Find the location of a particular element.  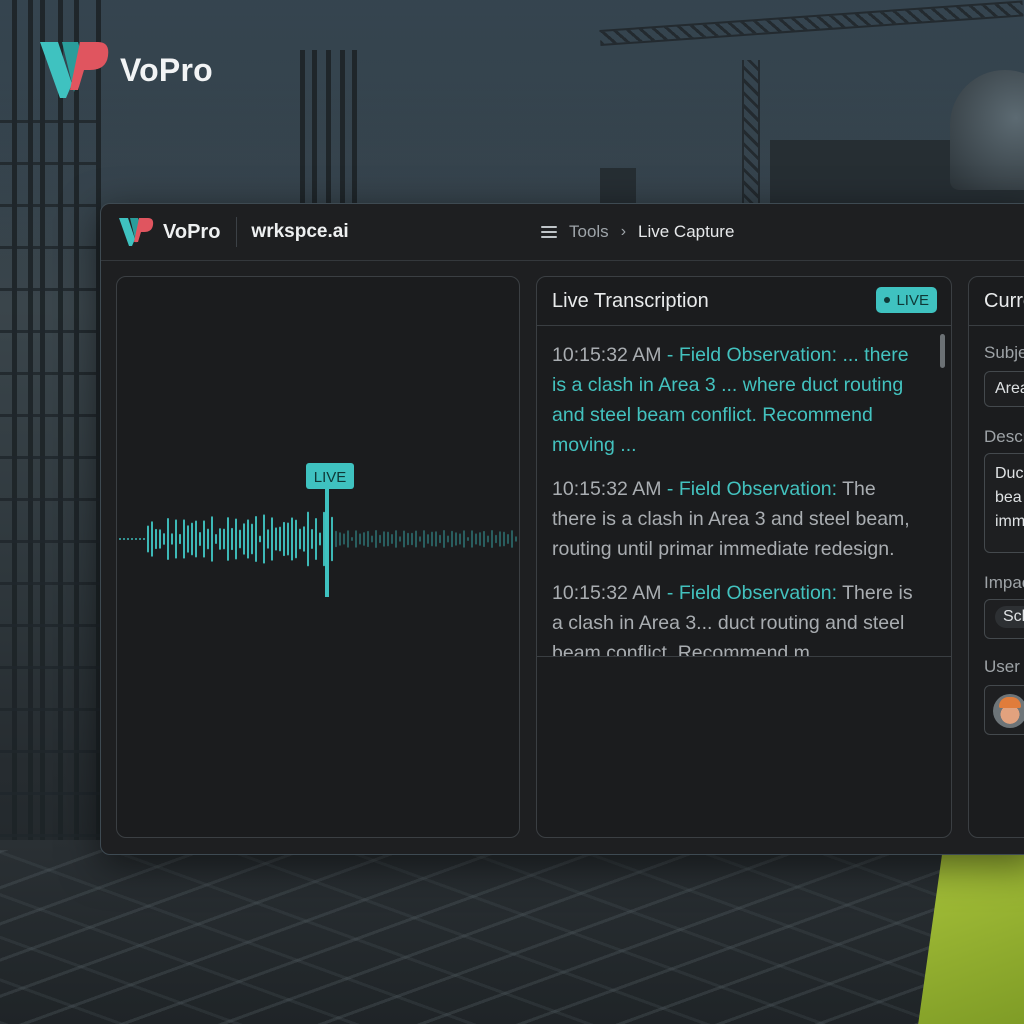

audio-waveform: LIVE is located at coordinates (318, 530).